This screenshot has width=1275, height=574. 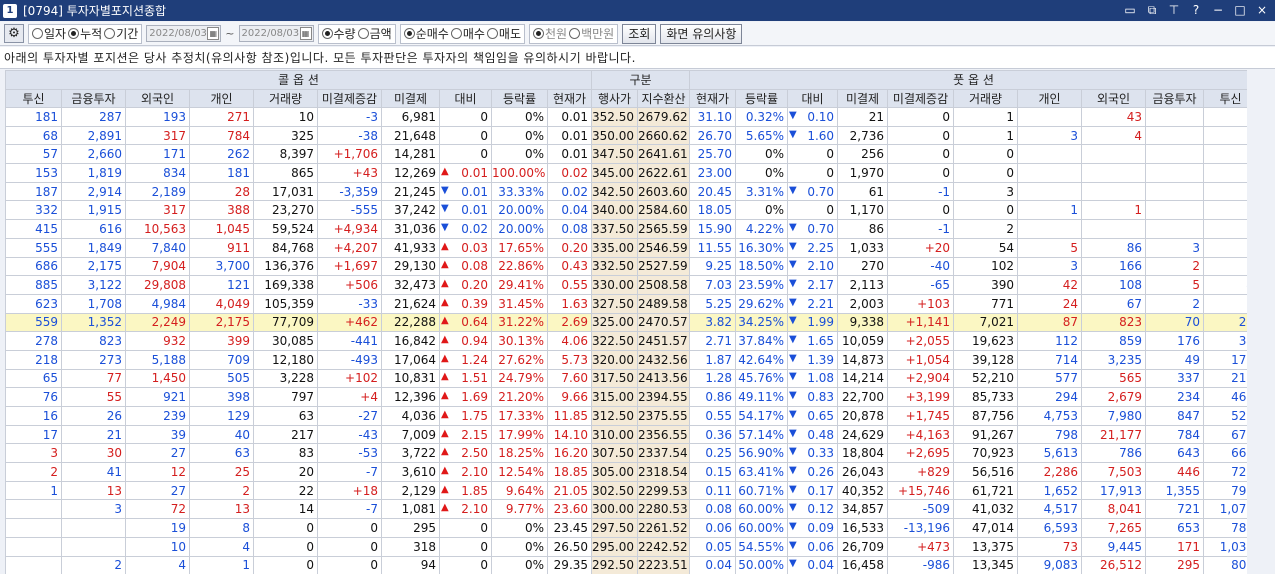 What do you see at coordinates (465, 341) in the screenshot?
I see `table-cell: ▲ 0.94` at bounding box center [465, 341].